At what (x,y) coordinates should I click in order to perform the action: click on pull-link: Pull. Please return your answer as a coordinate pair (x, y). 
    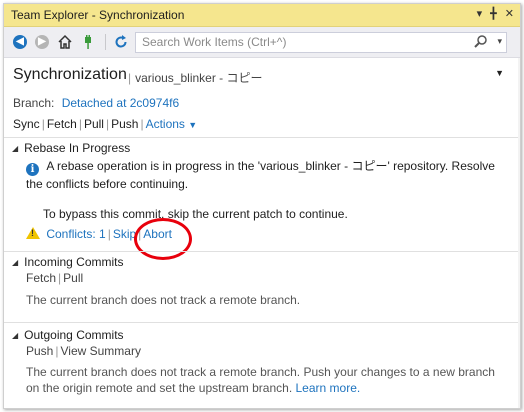
    Looking at the image, I should click on (94, 124).